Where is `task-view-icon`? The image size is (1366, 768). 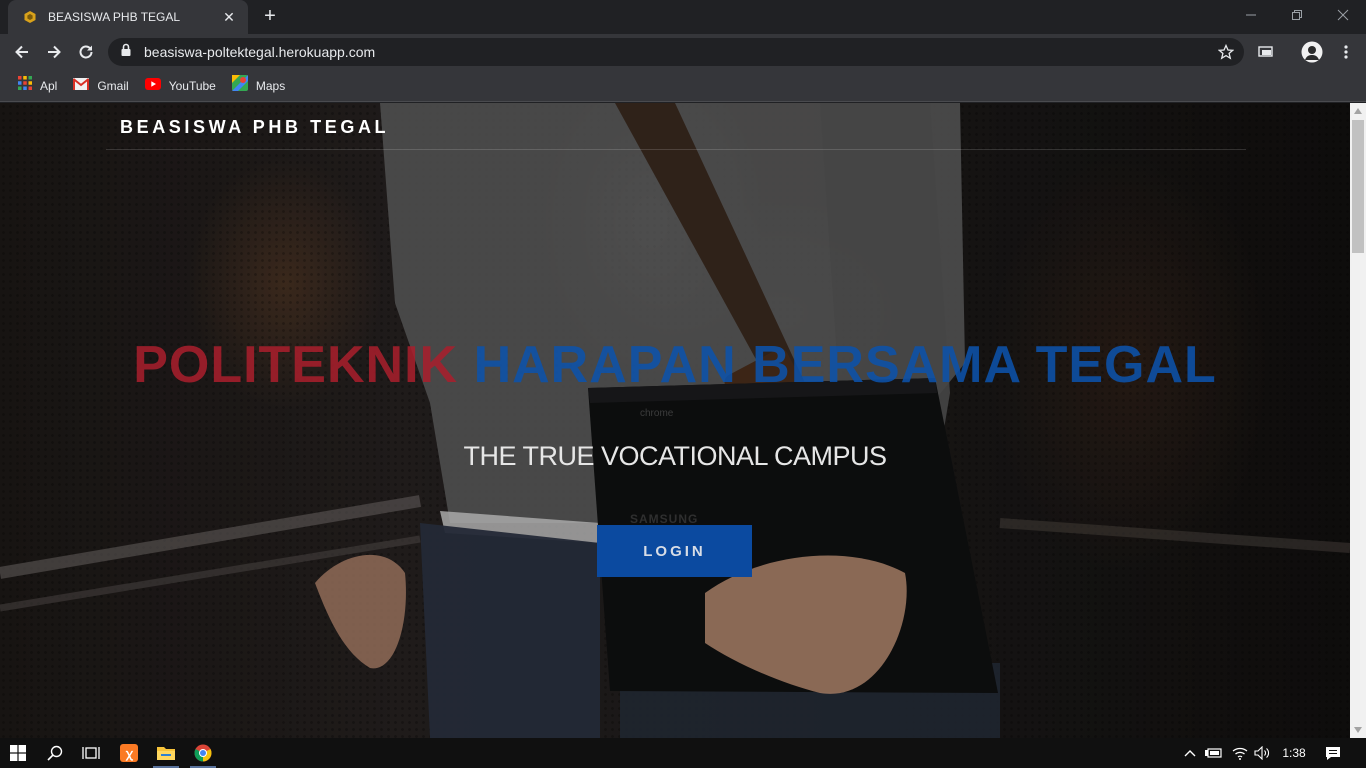 task-view-icon is located at coordinates (91, 753).